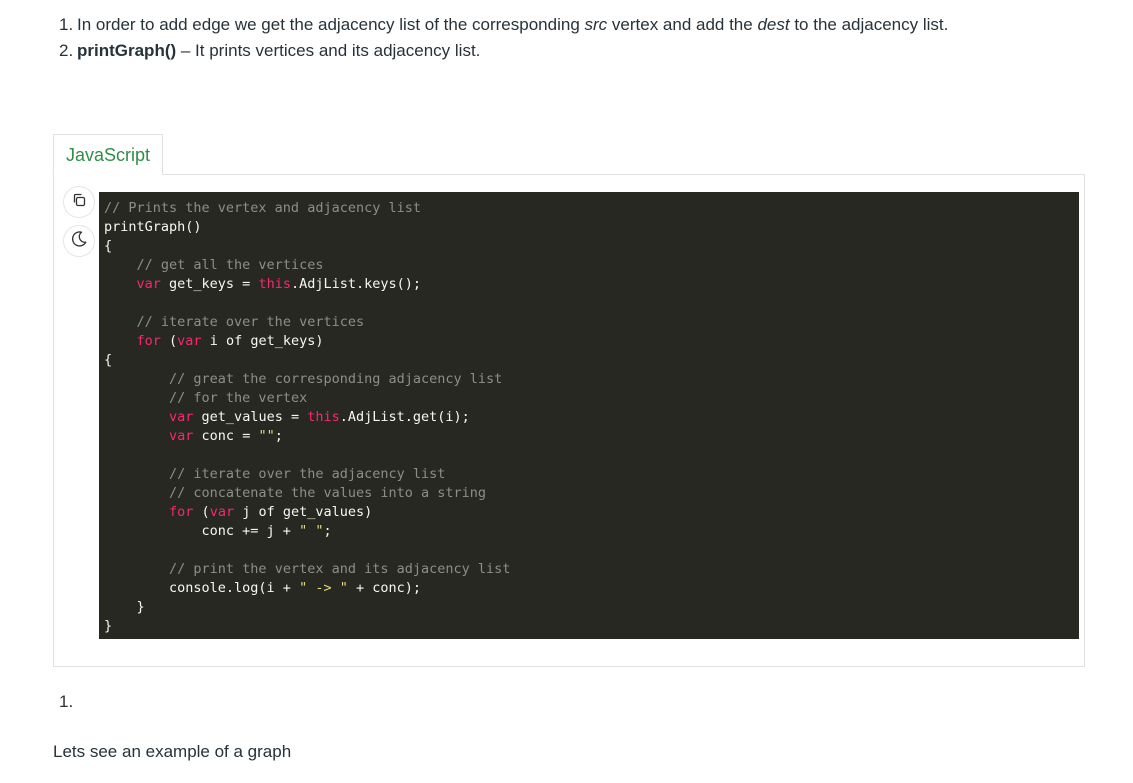 This screenshot has width=1133, height=783. Describe the element at coordinates (404, 417) in the screenshot. I see `code-text: .AdjList.get(i);` at that location.